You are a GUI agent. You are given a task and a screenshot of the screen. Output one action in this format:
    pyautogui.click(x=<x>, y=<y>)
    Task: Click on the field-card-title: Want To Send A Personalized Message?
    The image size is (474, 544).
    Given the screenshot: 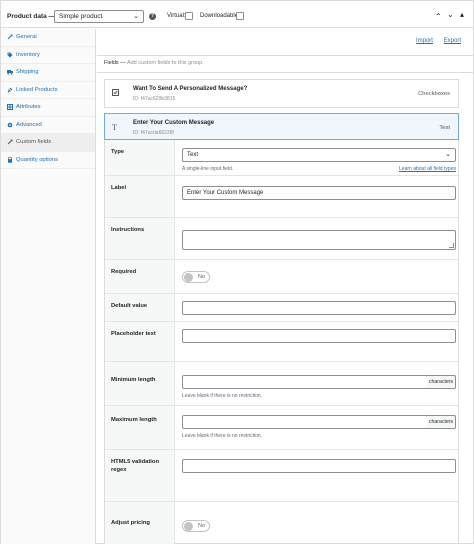 What is the action you would take?
    pyautogui.click(x=190, y=89)
    